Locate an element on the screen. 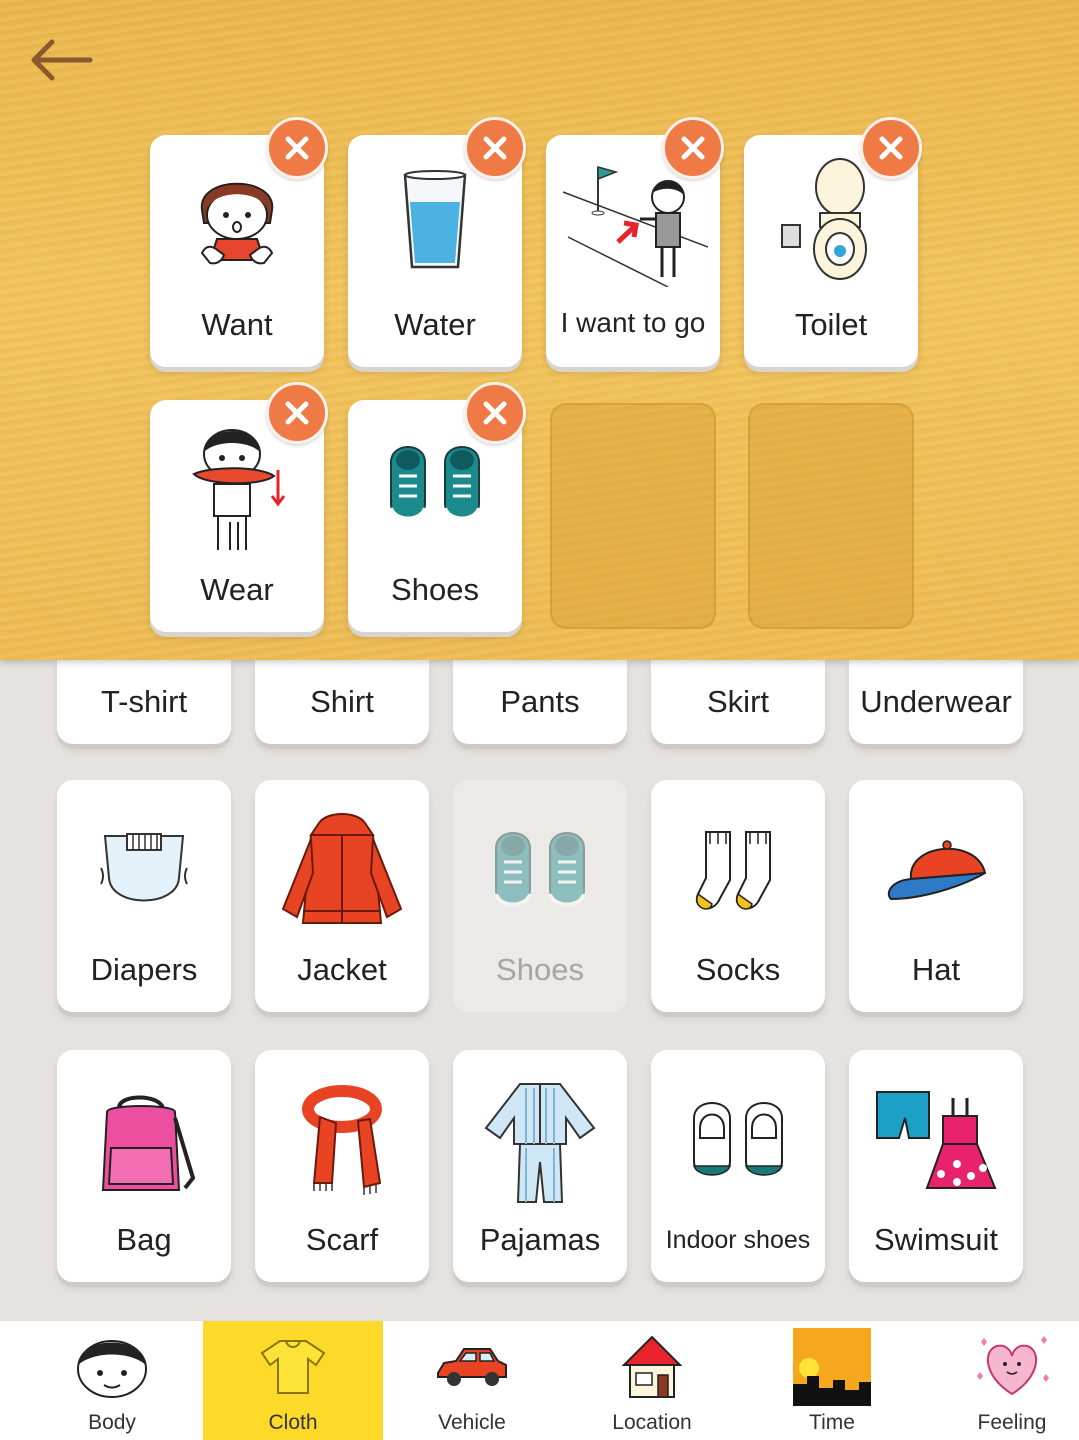  vocab-card-pants: Pants is located at coordinates (540, 702).